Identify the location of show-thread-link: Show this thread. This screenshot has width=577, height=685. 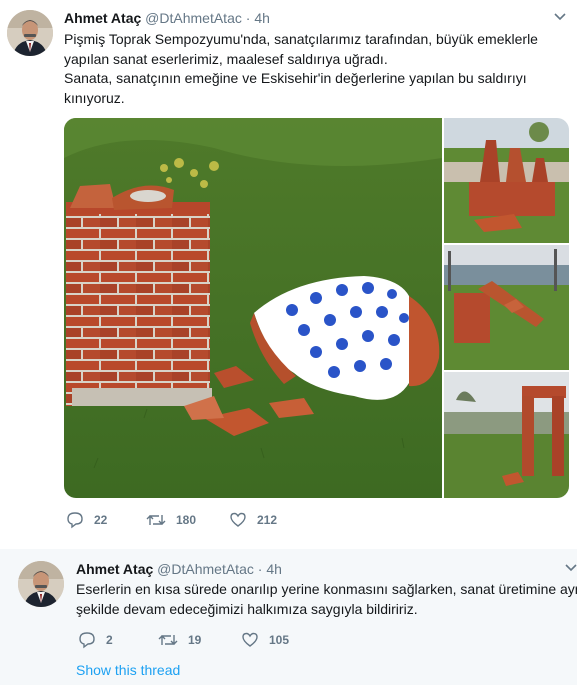
(128, 670).